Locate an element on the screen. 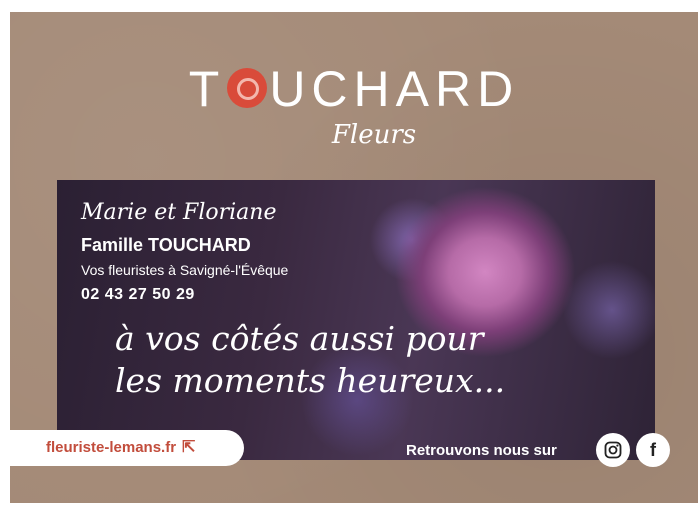 The width and height of the screenshot is (700, 505). brand-letter-t: T is located at coordinates (207, 89).